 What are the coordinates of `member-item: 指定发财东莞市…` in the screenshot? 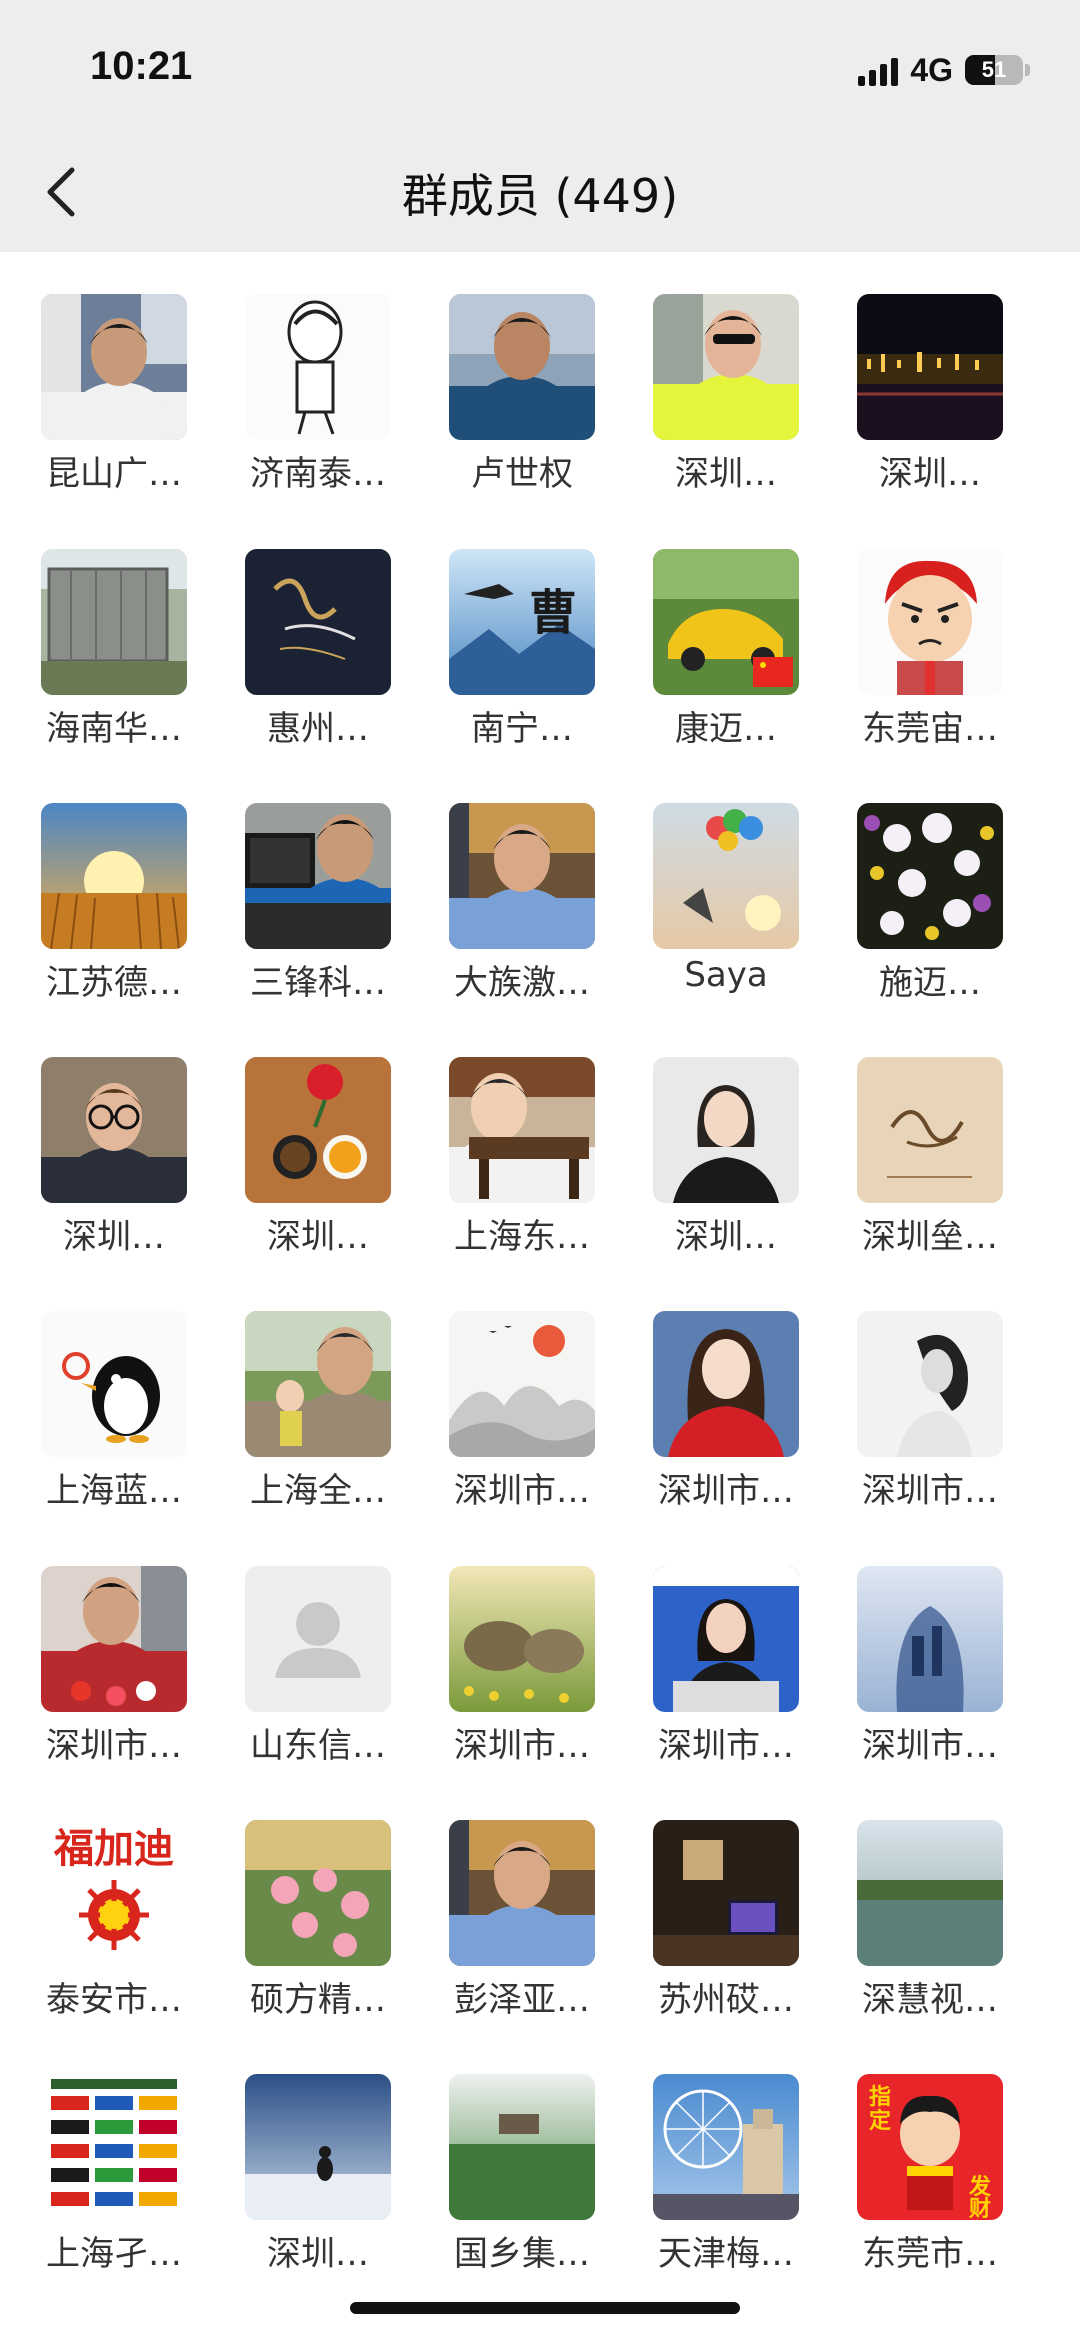 It's located at (932, 2179).